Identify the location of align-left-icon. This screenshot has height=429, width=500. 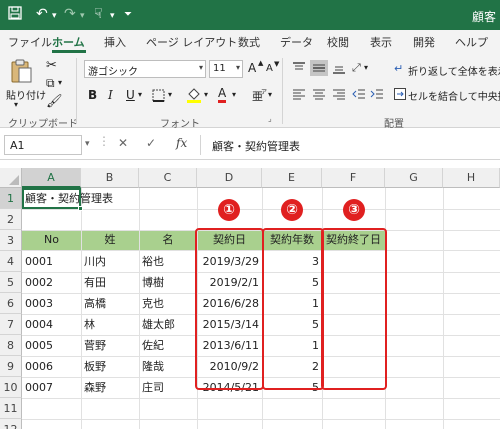
(299, 95).